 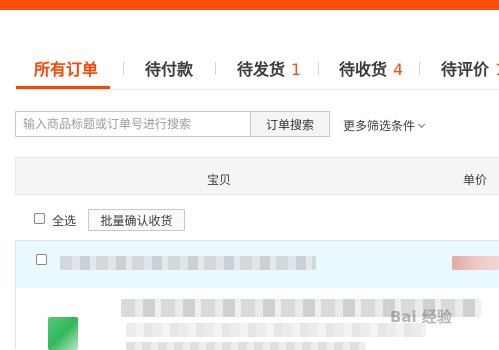 What do you see at coordinates (421, 317) in the screenshot?
I see `watermark-text: Bai 经验` at bounding box center [421, 317].